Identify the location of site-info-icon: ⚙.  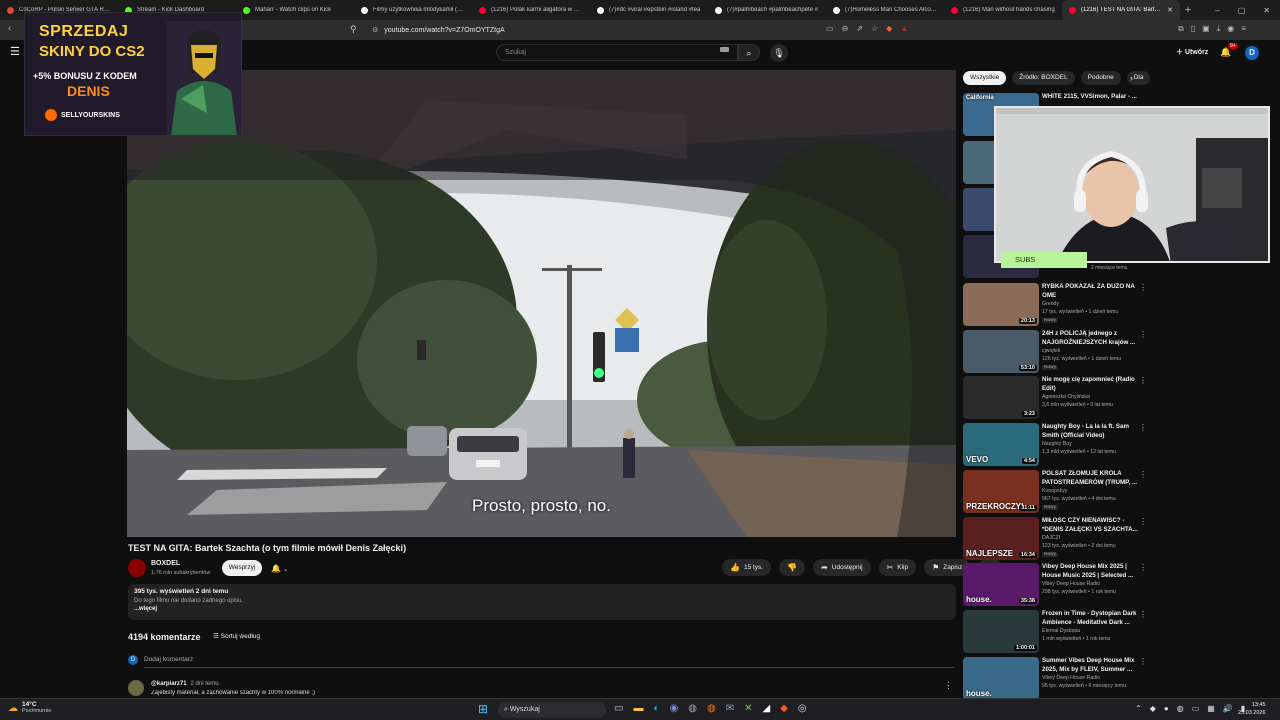
(375, 30).